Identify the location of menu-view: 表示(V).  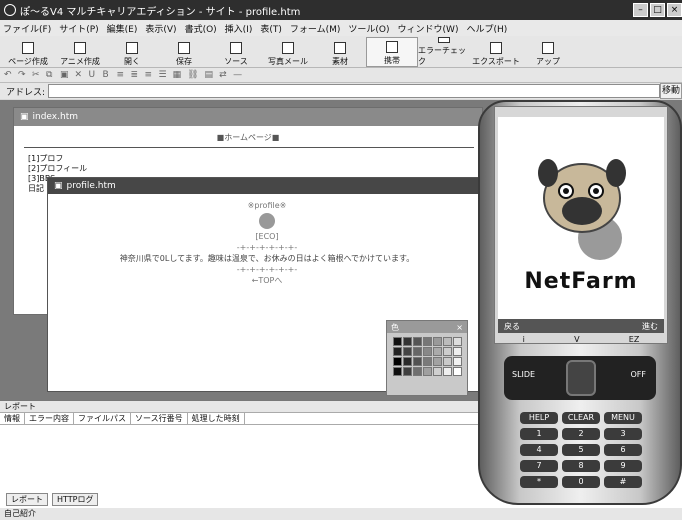
(160, 28).